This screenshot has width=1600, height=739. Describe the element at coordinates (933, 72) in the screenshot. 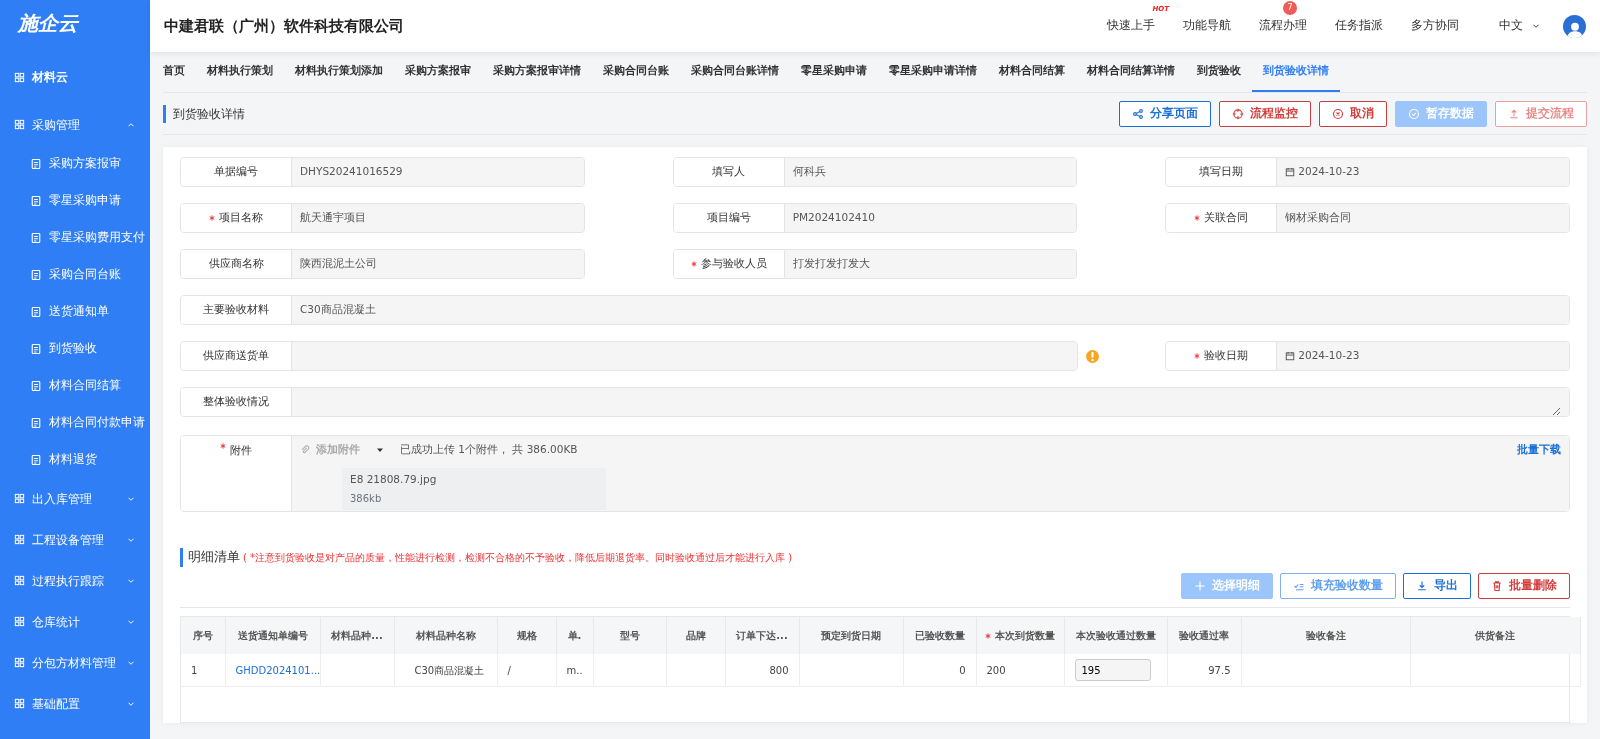

I see `tab: 零星采购申请详情` at that location.